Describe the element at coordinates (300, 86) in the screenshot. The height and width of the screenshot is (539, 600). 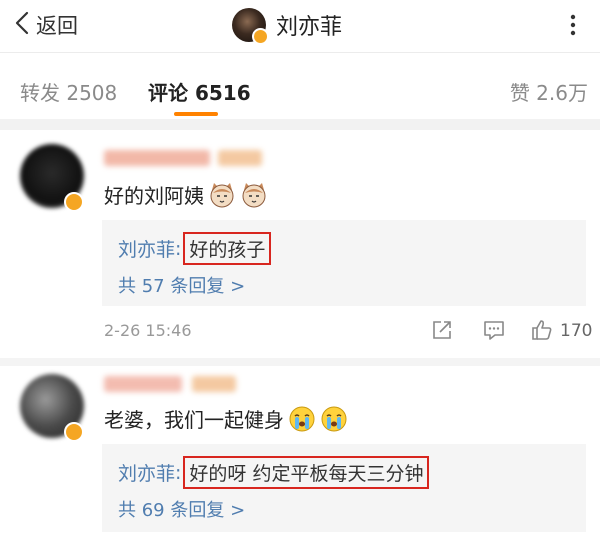
I see `tab-bar: 转发 2508 评论 6516 赞 2.6万` at that location.